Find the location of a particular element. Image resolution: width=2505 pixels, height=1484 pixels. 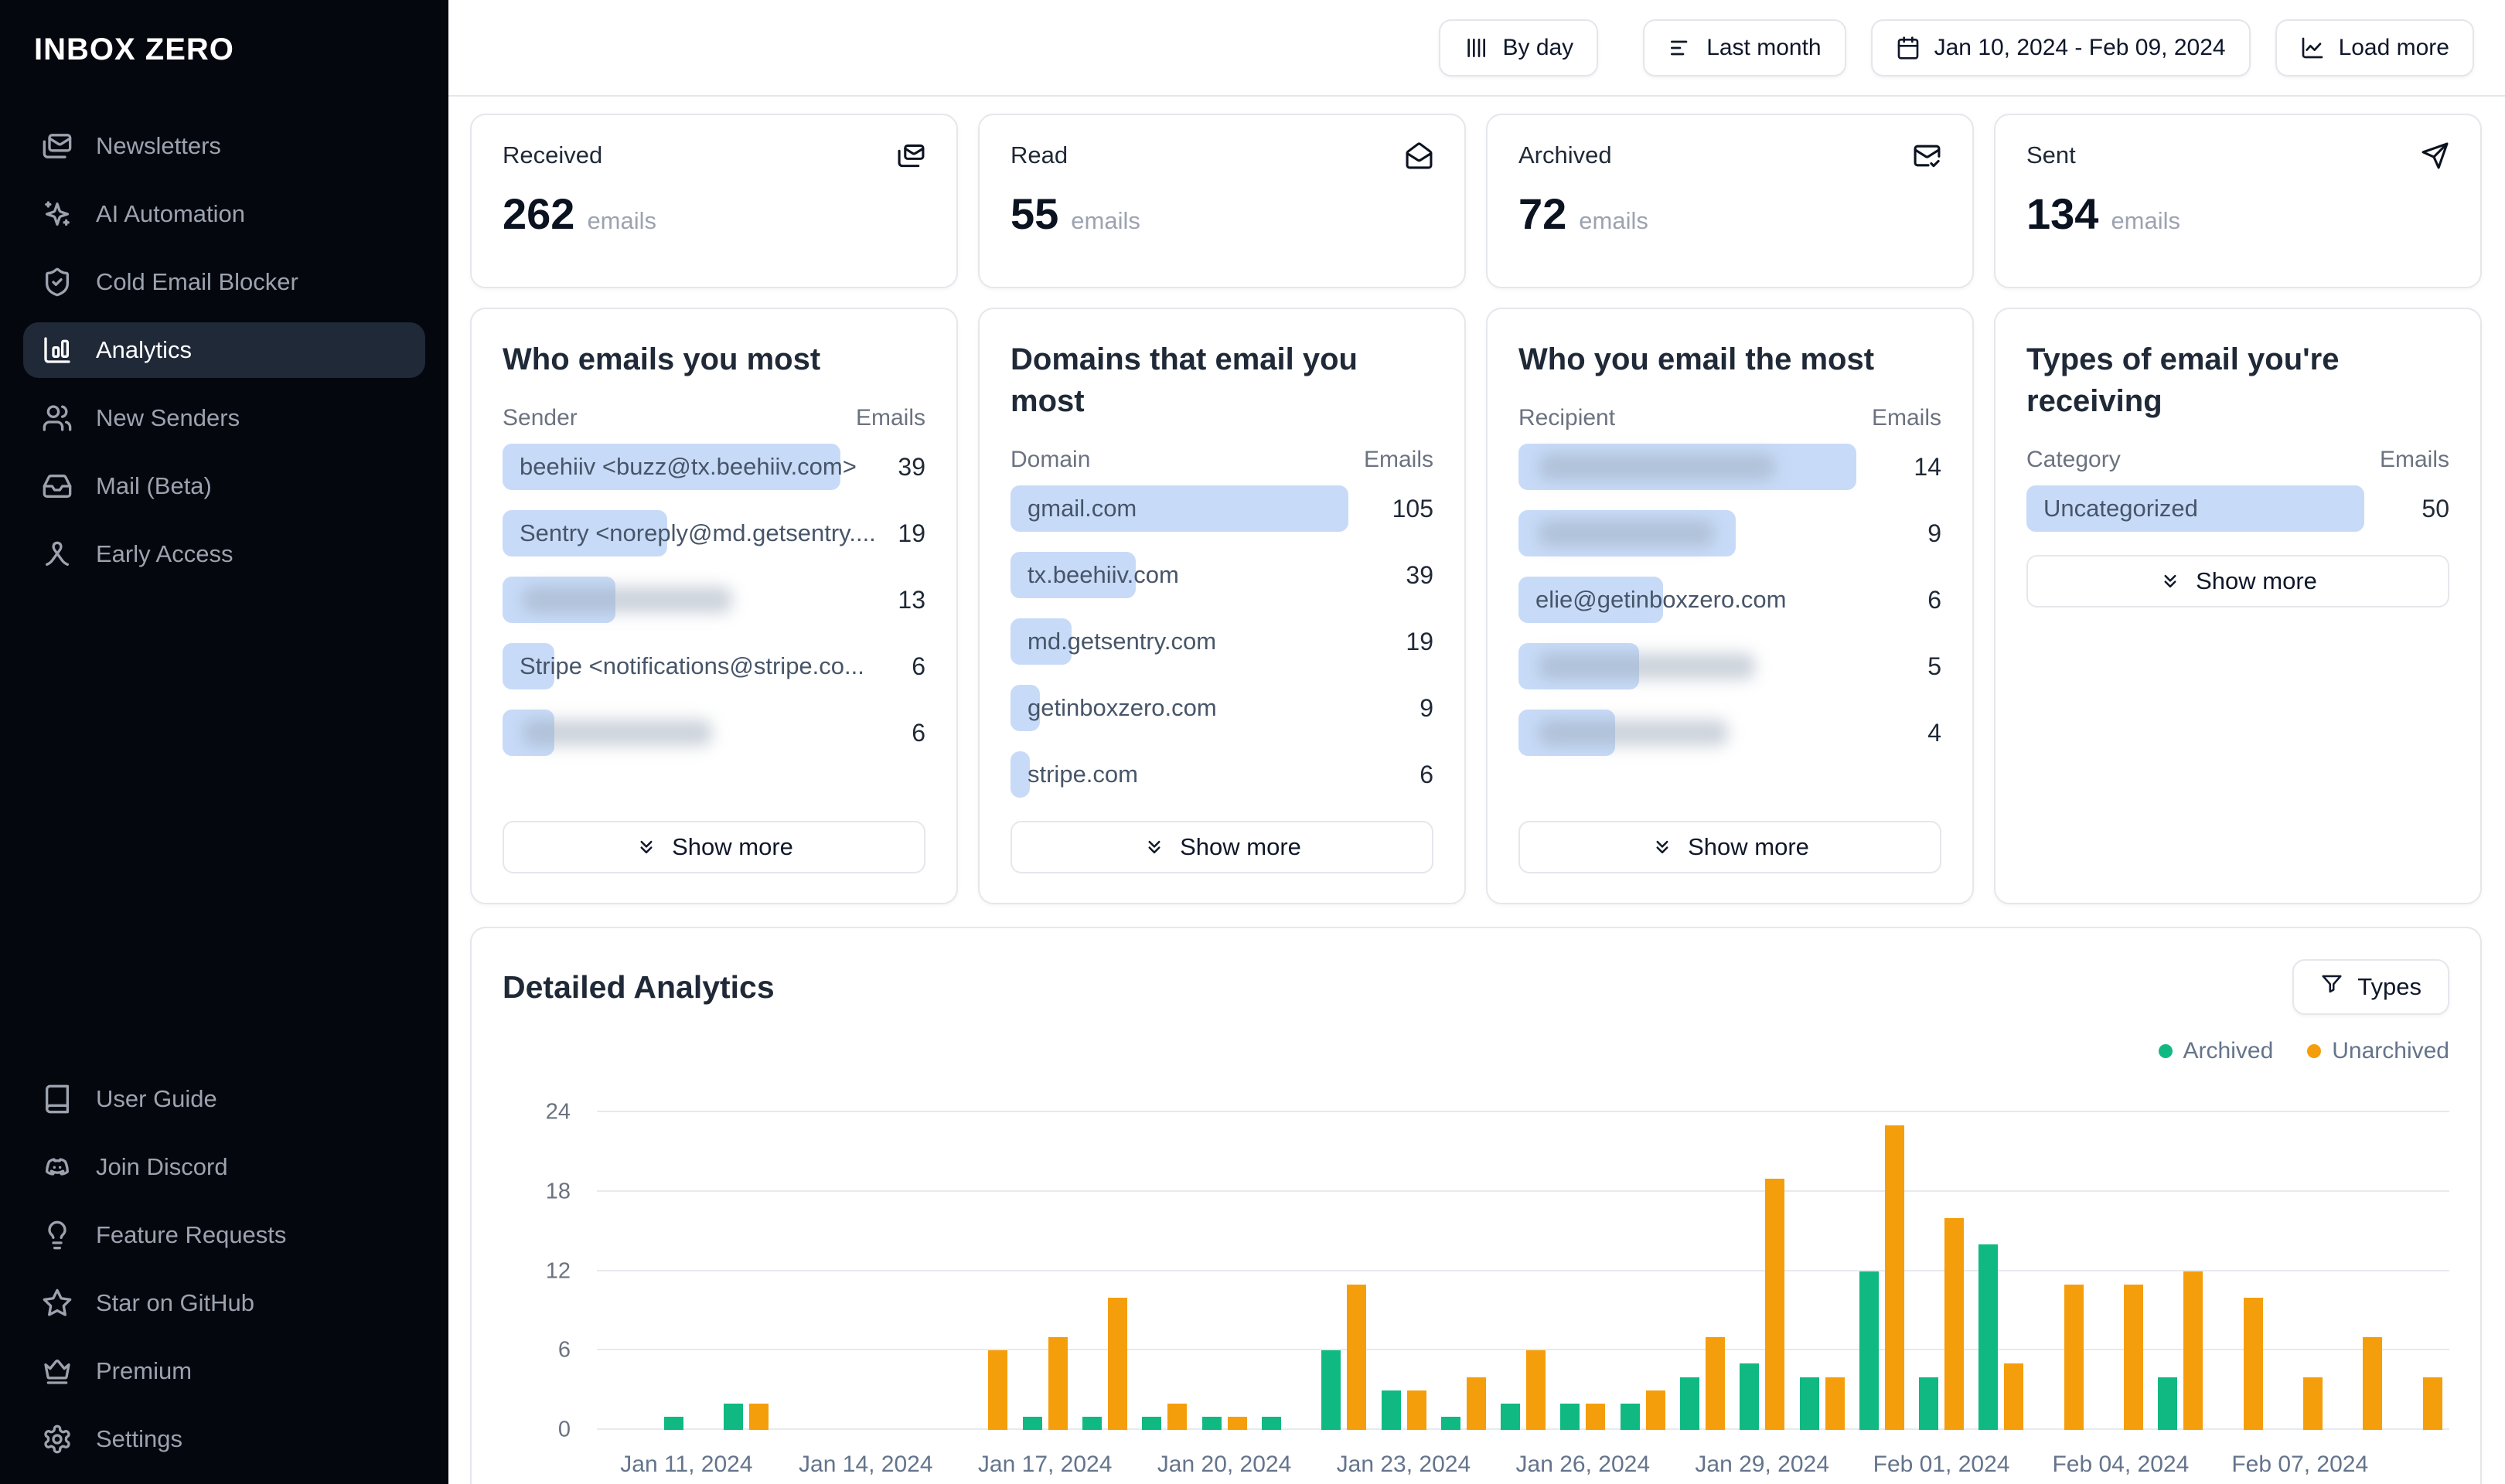

sidebar-item-analytics: Analytics is located at coordinates (224, 350).